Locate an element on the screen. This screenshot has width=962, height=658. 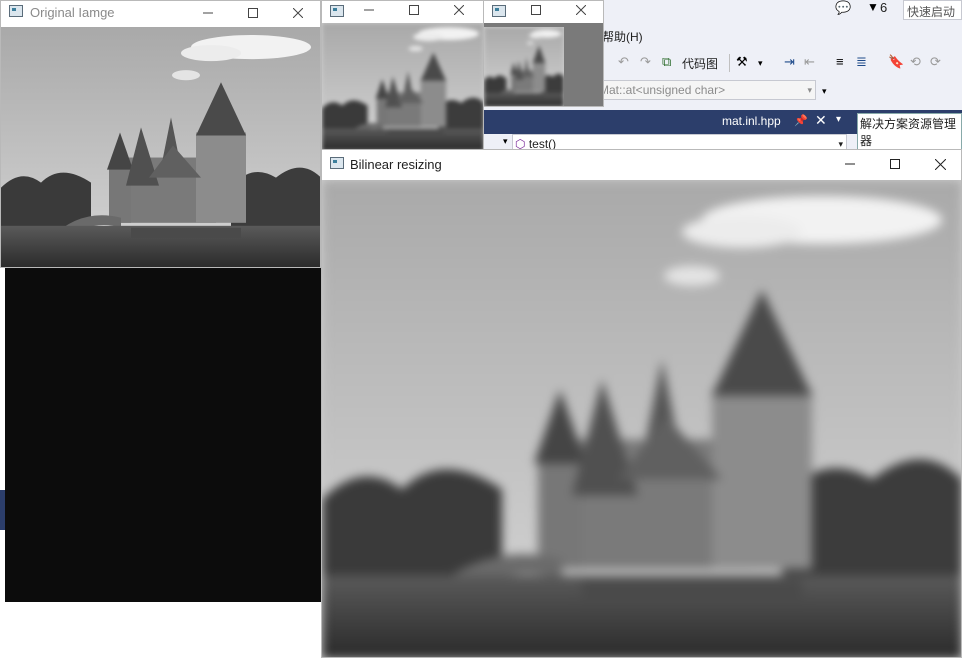
original-image is located at coordinates (160, 147).